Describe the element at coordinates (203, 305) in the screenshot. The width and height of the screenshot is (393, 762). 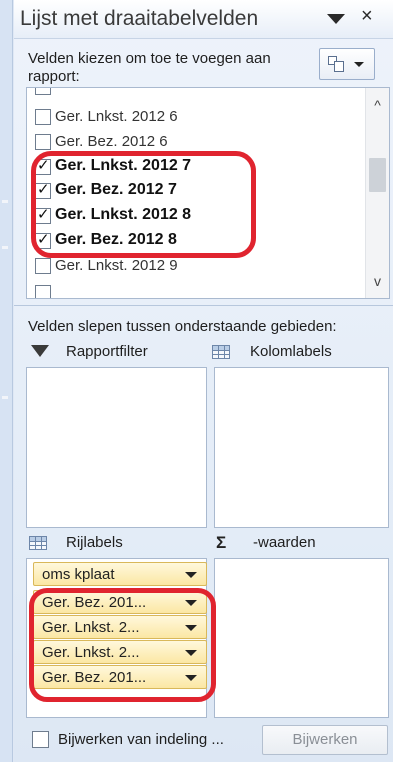
I see `section-splitter` at that location.